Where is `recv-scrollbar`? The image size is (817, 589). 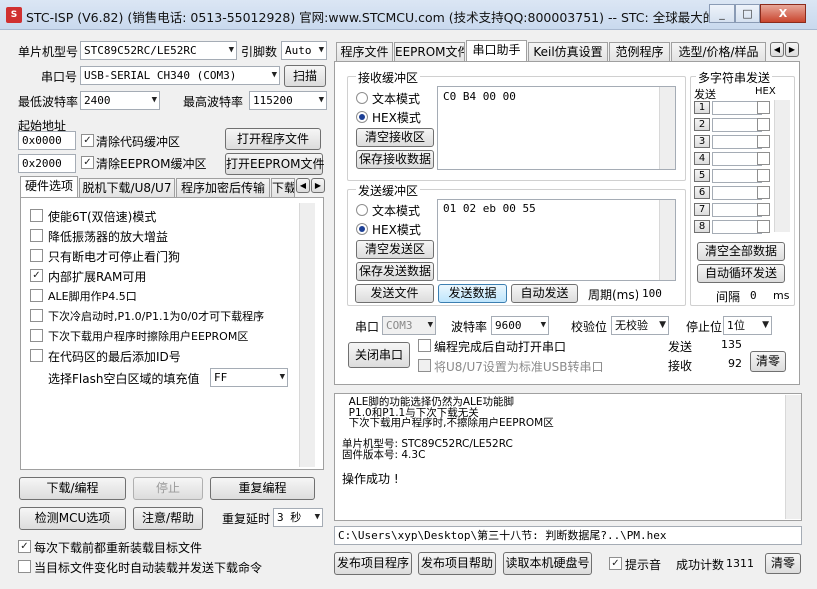
recv-scrollbar is located at coordinates (667, 128).